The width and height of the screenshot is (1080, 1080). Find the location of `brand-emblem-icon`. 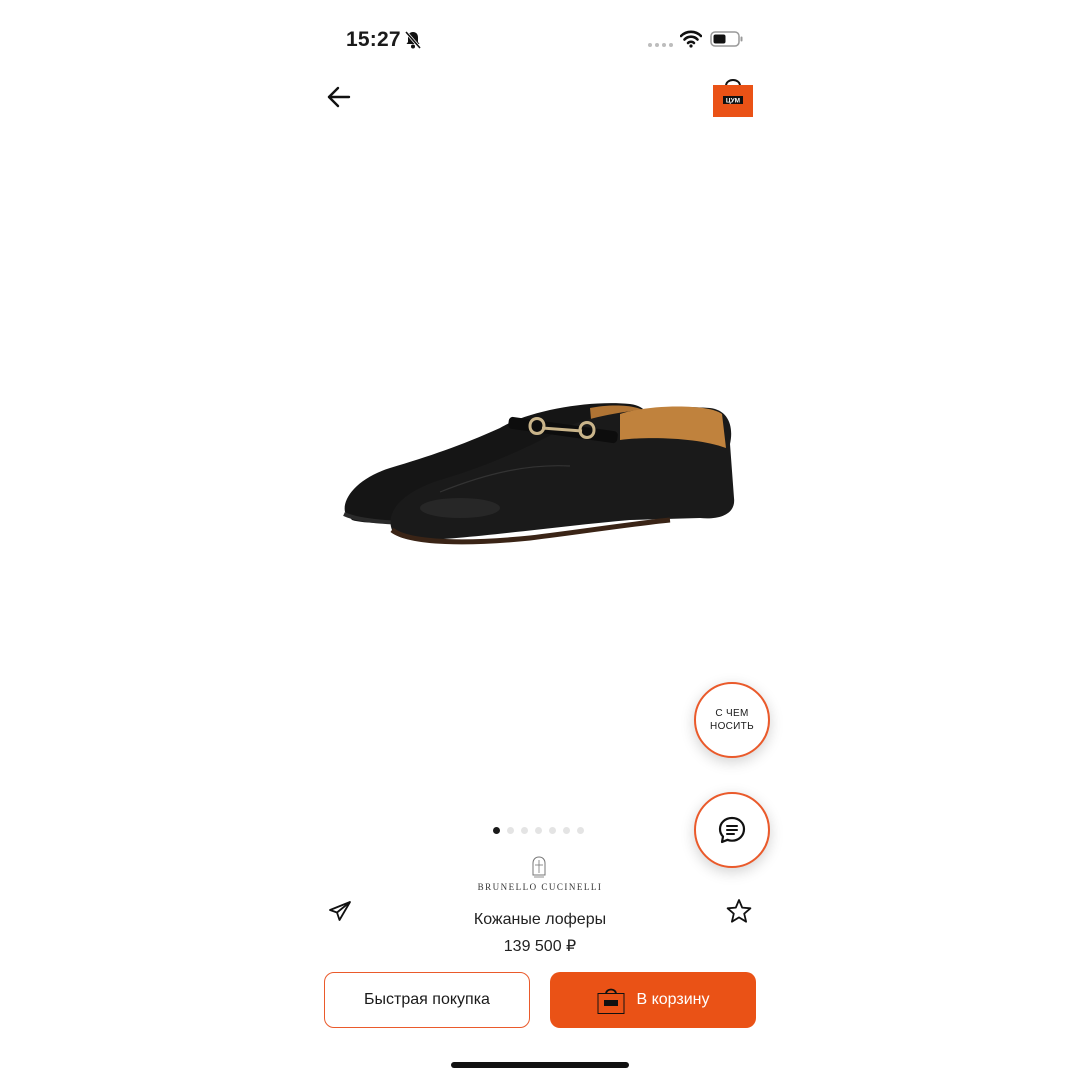

brand-emblem-icon is located at coordinates (539, 867).